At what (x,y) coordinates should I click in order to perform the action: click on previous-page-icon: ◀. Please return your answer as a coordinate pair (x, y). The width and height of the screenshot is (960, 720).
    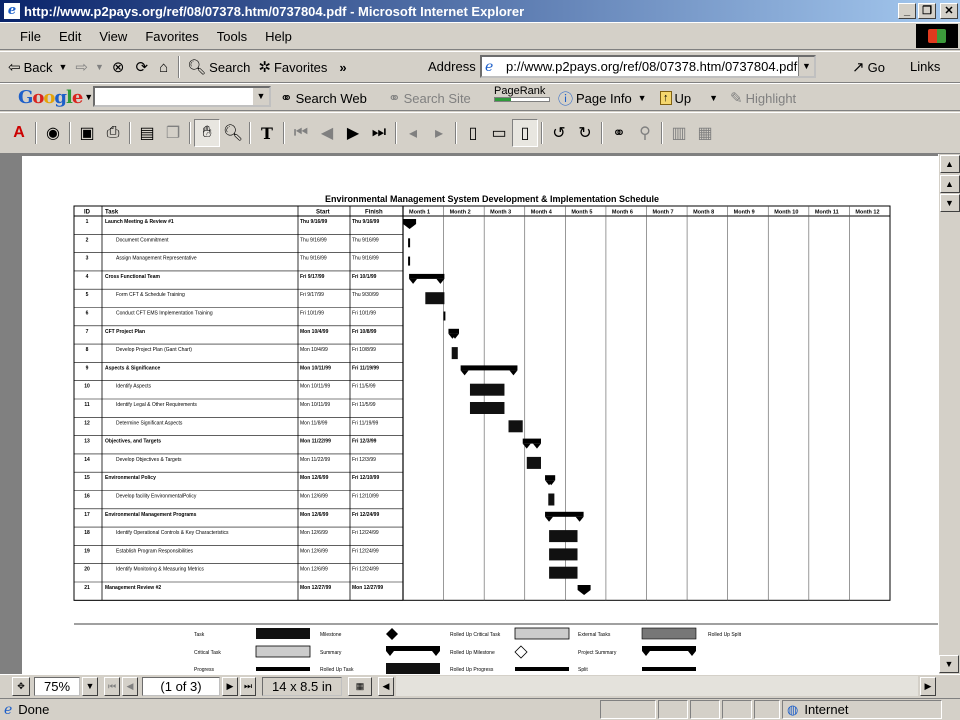
    Looking at the image, I should click on (327, 133).